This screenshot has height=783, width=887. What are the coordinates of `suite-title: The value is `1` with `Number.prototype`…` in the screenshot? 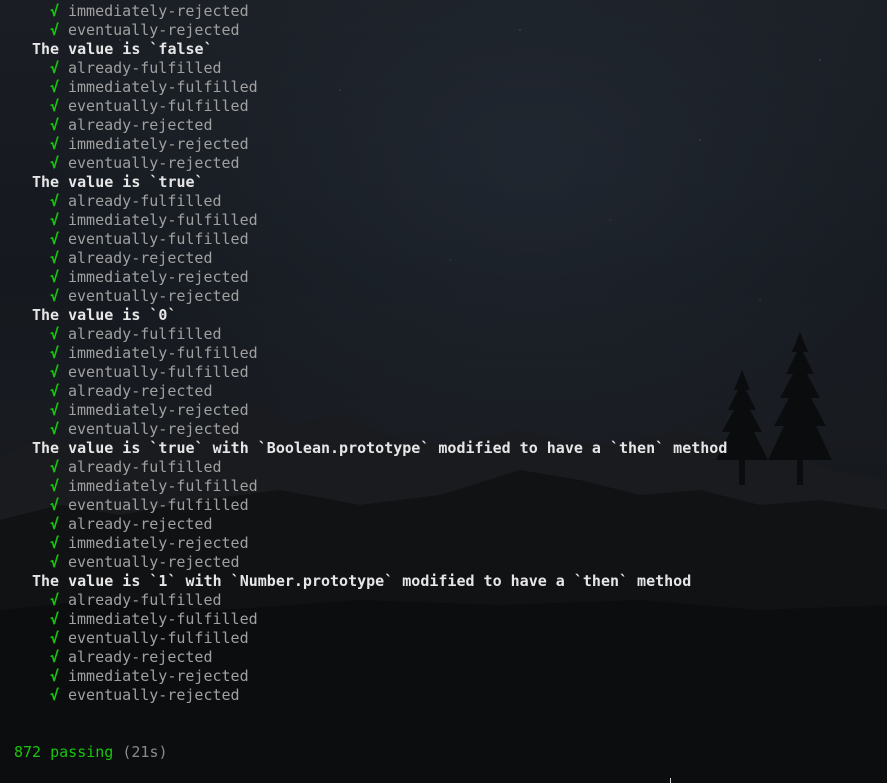 It's located at (362, 581).